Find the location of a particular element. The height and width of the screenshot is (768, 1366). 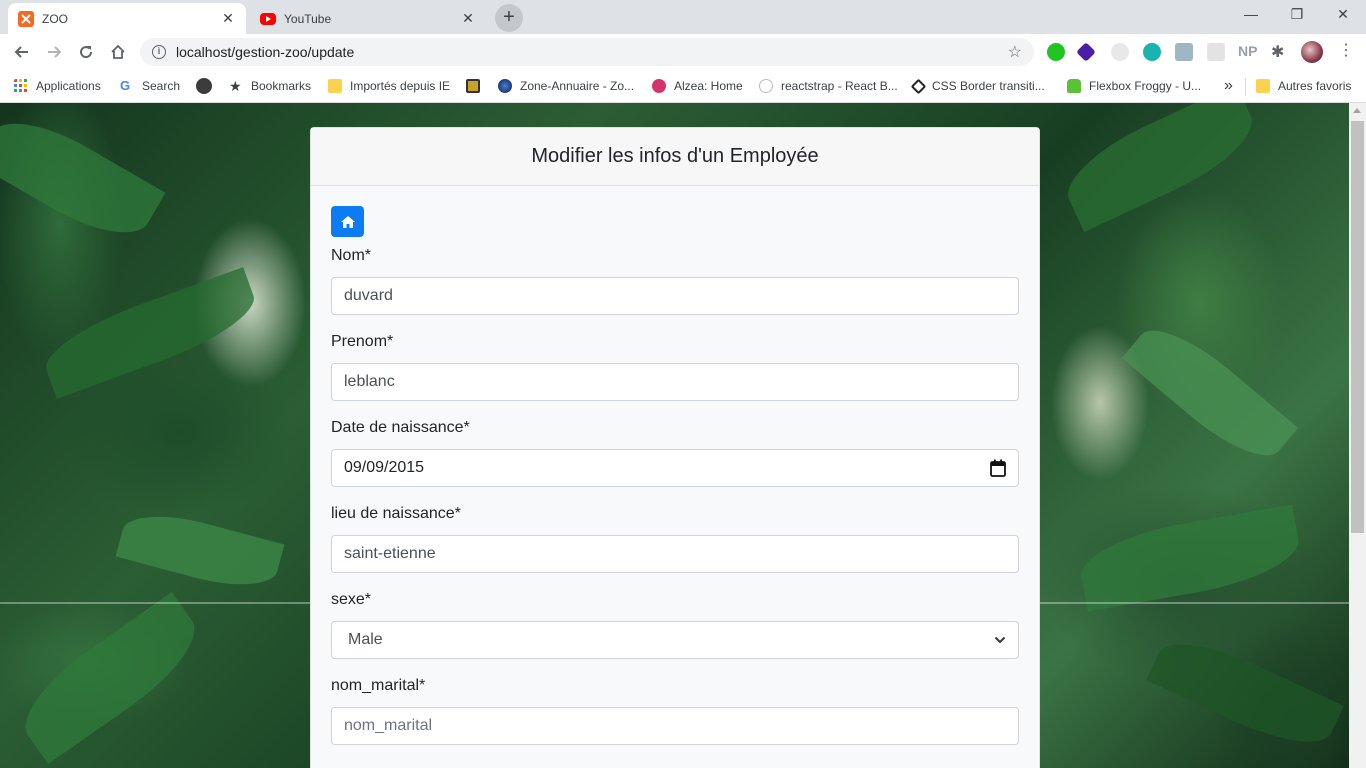

close-window-icon: ✕ is located at coordinates (1343, 15).